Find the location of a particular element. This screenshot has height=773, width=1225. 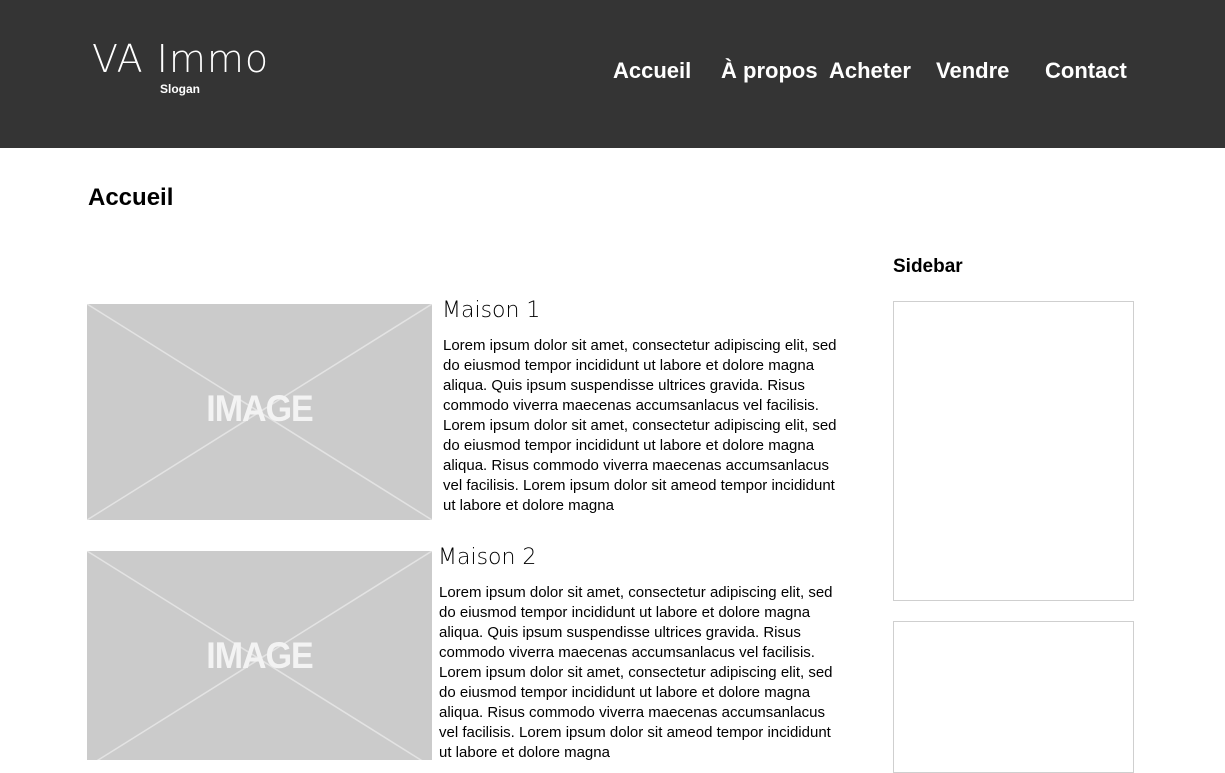

nav-item-acheter: Acheter is located at coordinates (870, 71).